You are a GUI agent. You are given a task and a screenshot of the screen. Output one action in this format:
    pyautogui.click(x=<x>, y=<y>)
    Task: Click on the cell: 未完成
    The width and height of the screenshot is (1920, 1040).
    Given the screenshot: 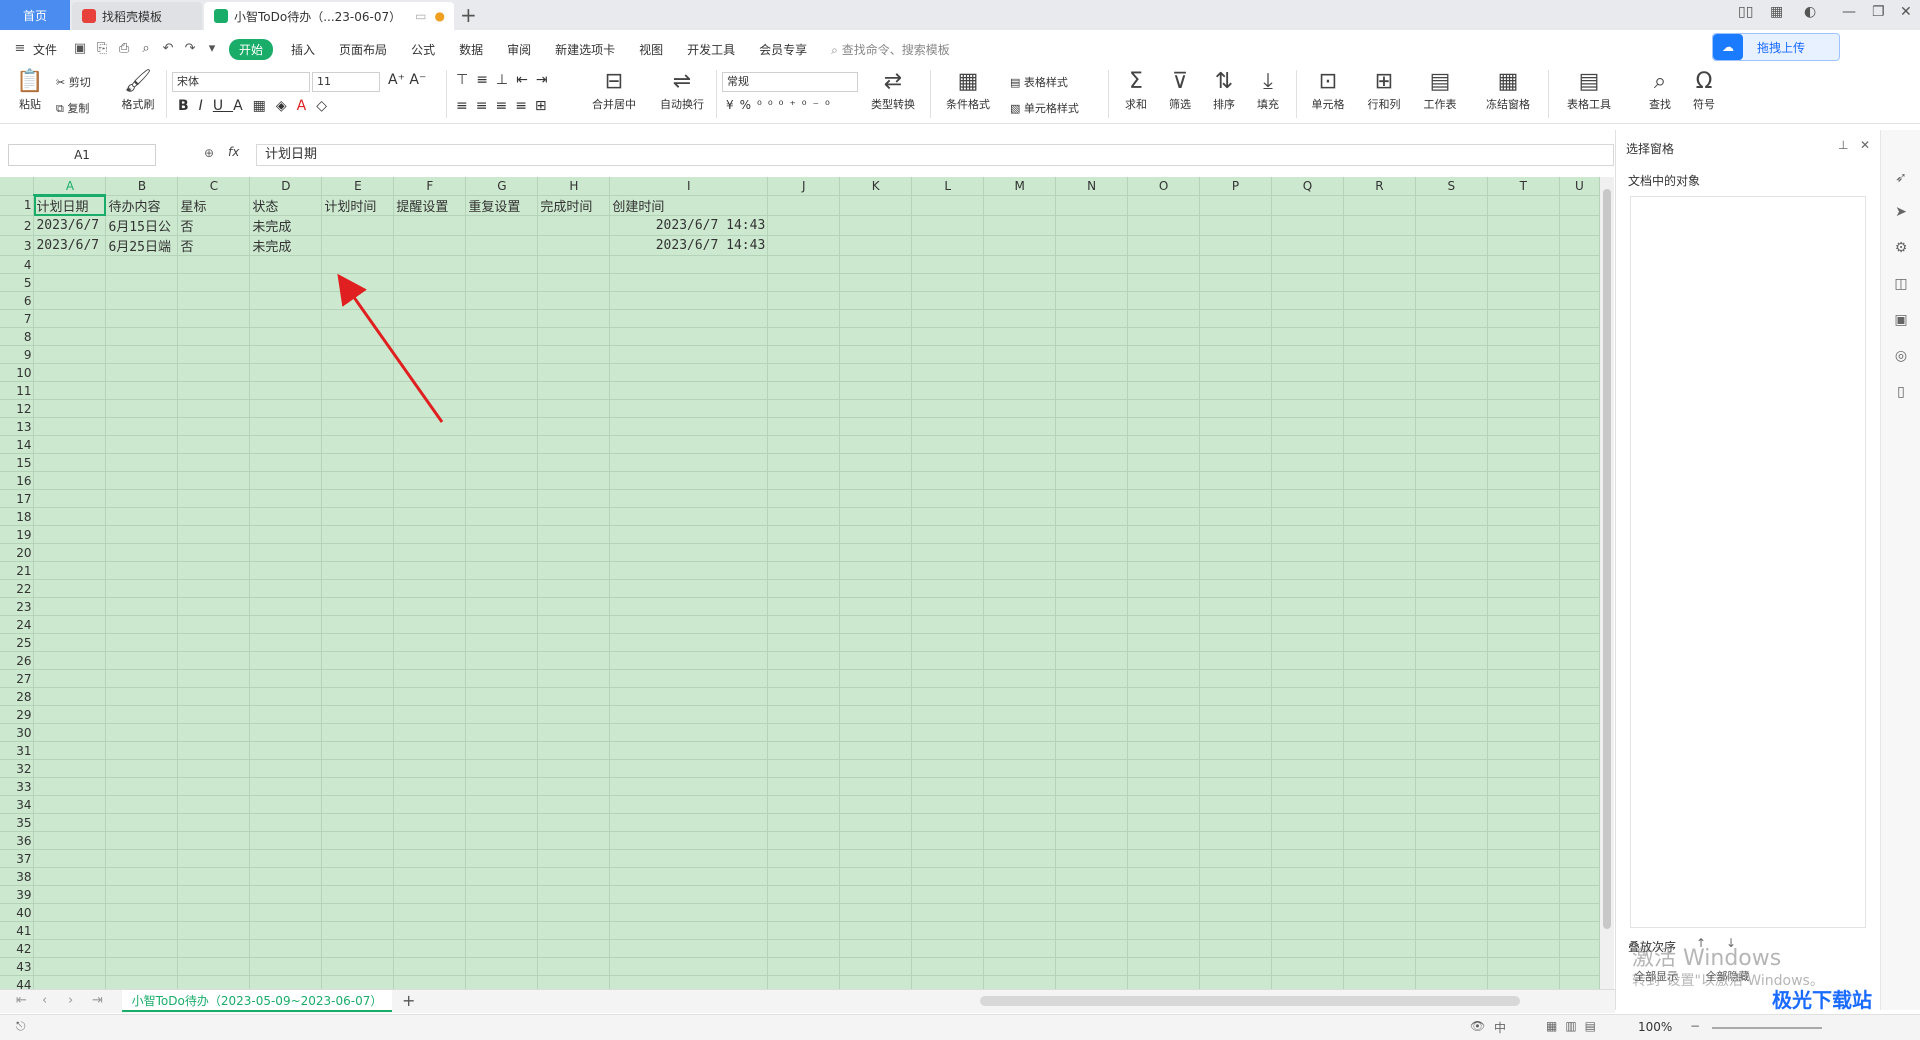 What is the action you would take?
    pyautogui.click(x=286, y=245)
    